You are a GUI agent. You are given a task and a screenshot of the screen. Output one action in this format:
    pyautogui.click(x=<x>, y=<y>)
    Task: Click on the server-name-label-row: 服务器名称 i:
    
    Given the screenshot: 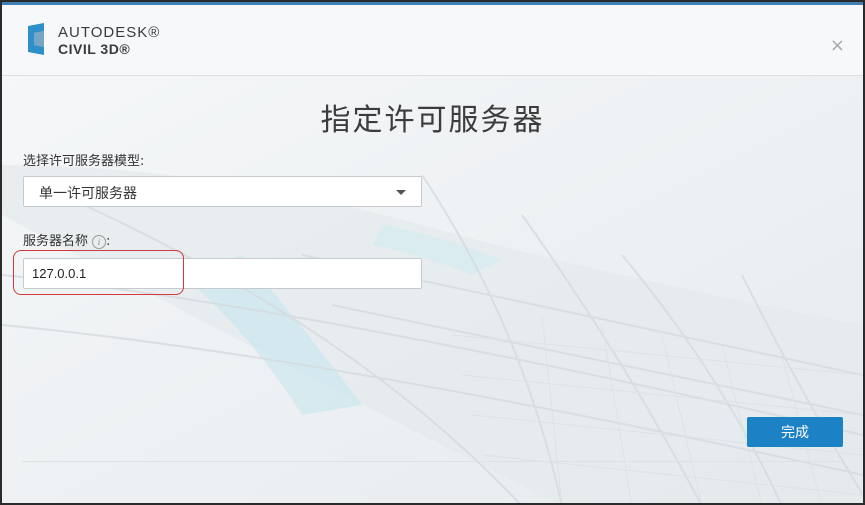 What is the action you would take?
    pyautogui.click(x=66, y=239)
    